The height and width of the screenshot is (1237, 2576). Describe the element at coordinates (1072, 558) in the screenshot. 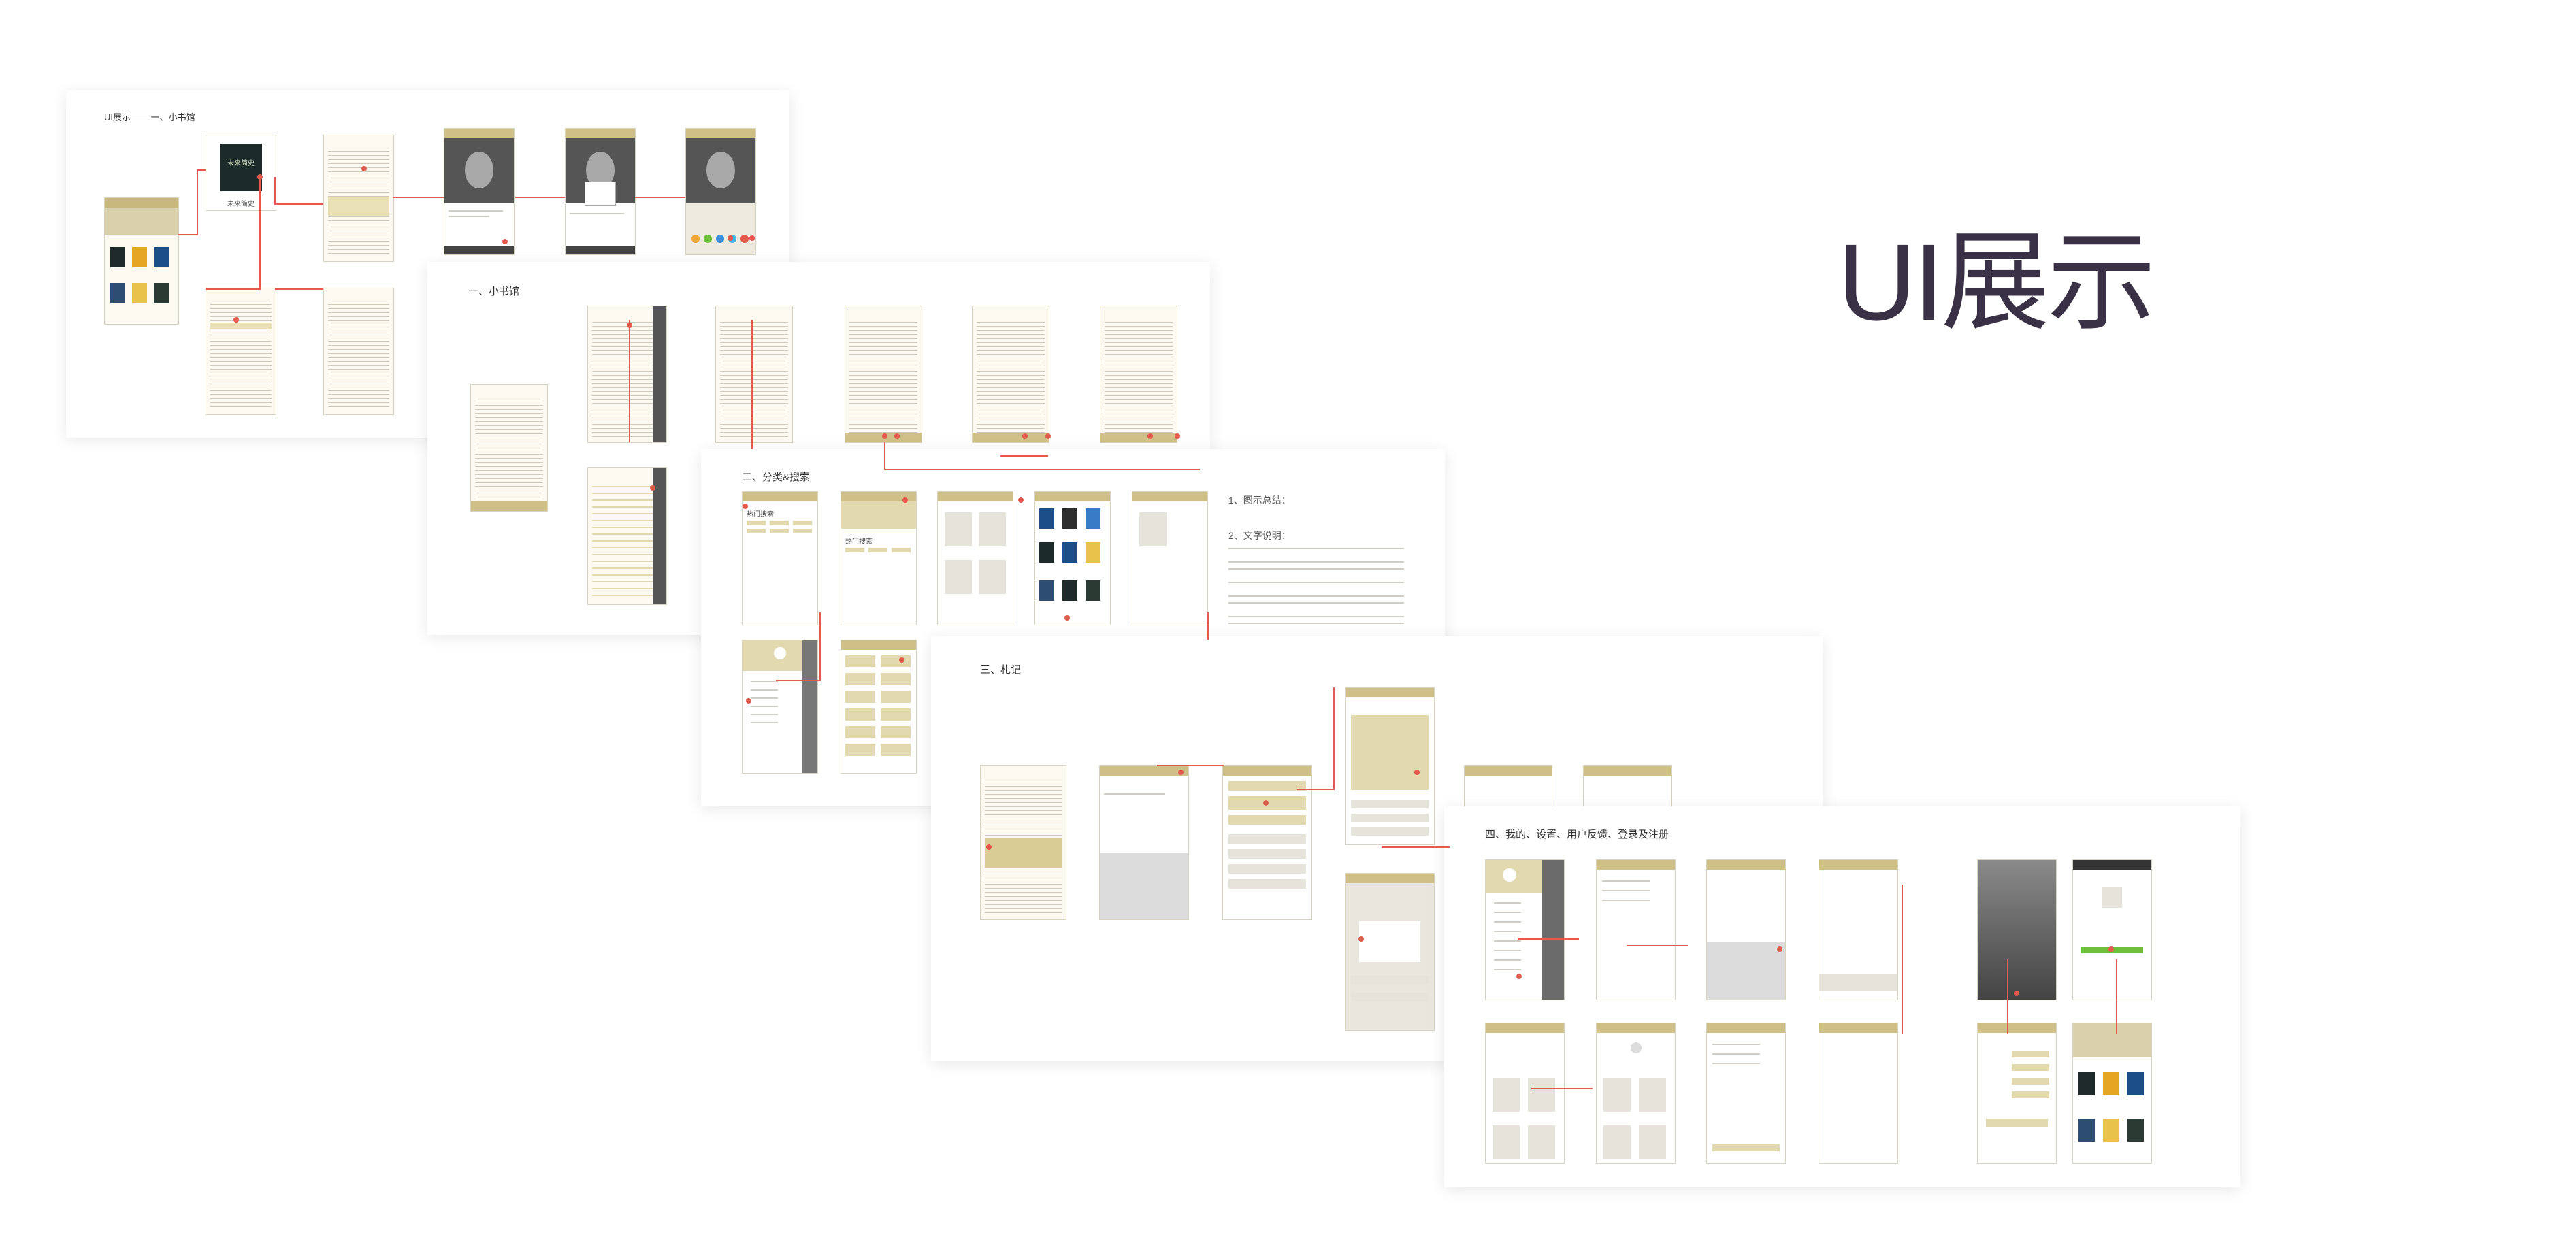

I see `category-screen` at that location.